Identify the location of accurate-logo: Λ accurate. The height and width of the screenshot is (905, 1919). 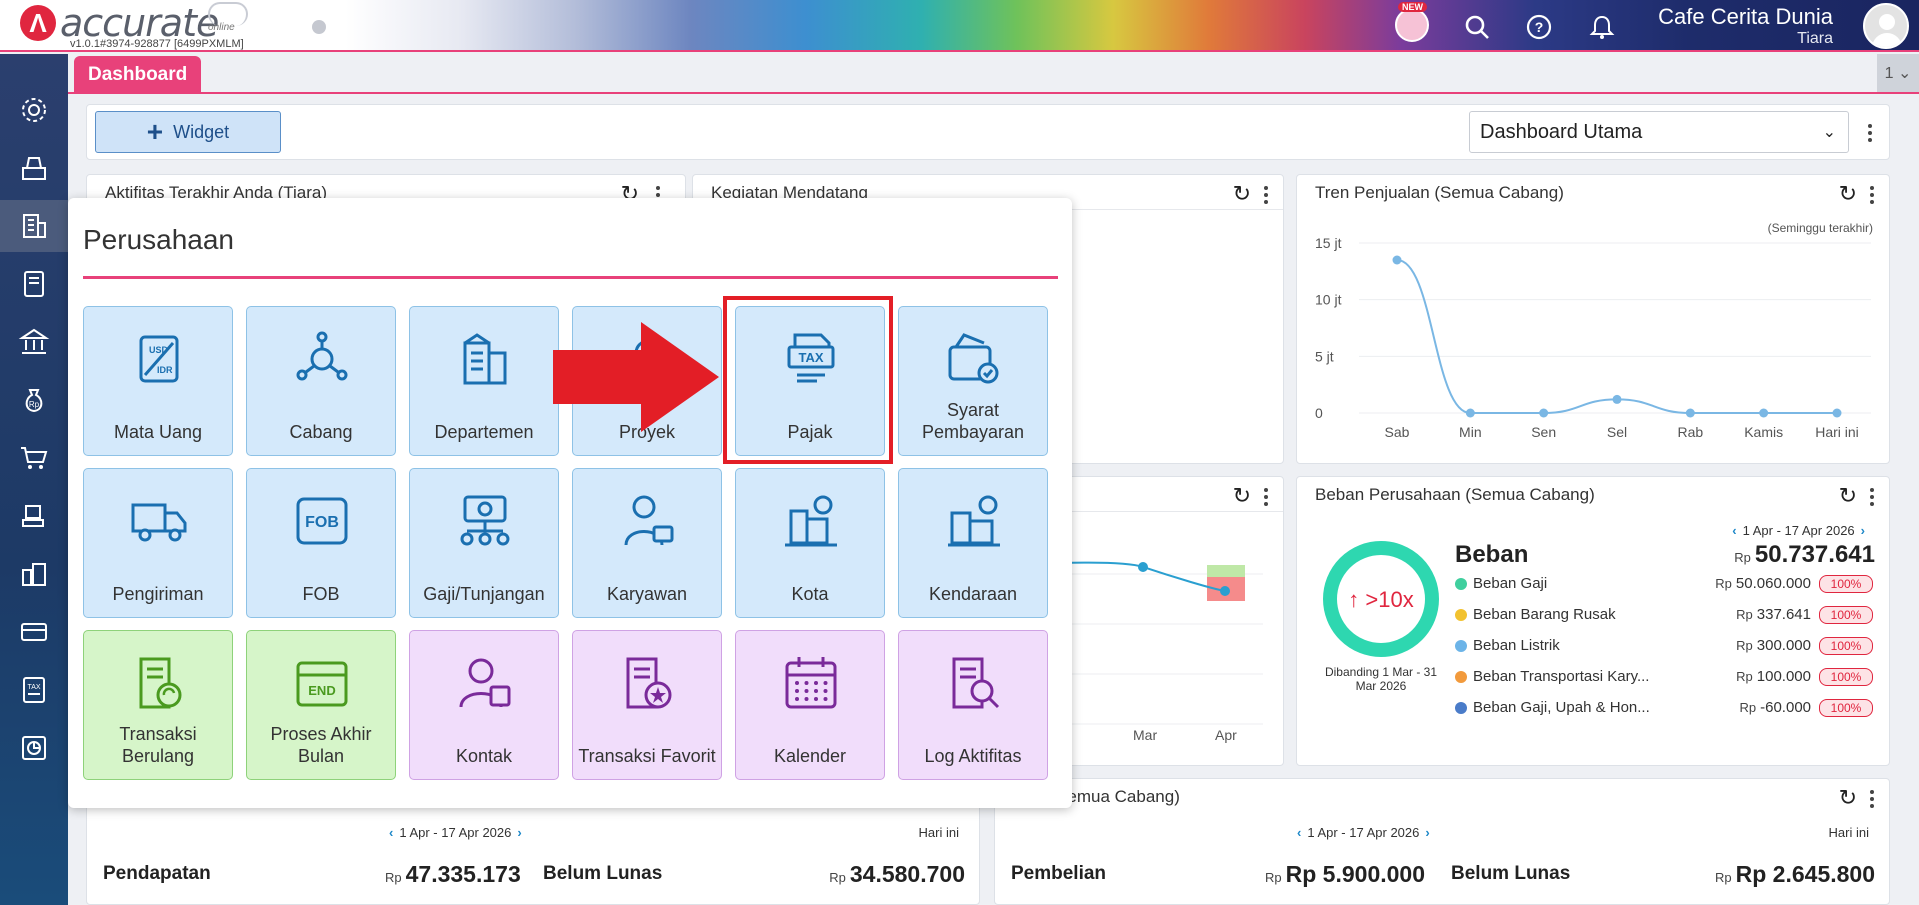
(119, 23).